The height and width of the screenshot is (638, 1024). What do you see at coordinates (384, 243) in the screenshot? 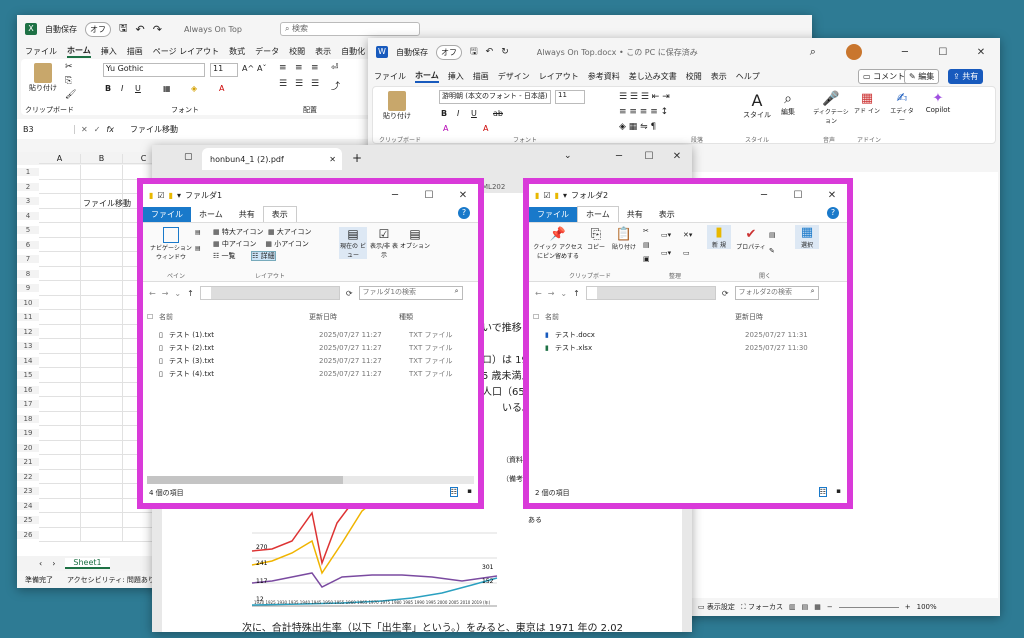
I see `show-hide-button: ☑ 表示/非 表示` at bounding box center [384, 243].